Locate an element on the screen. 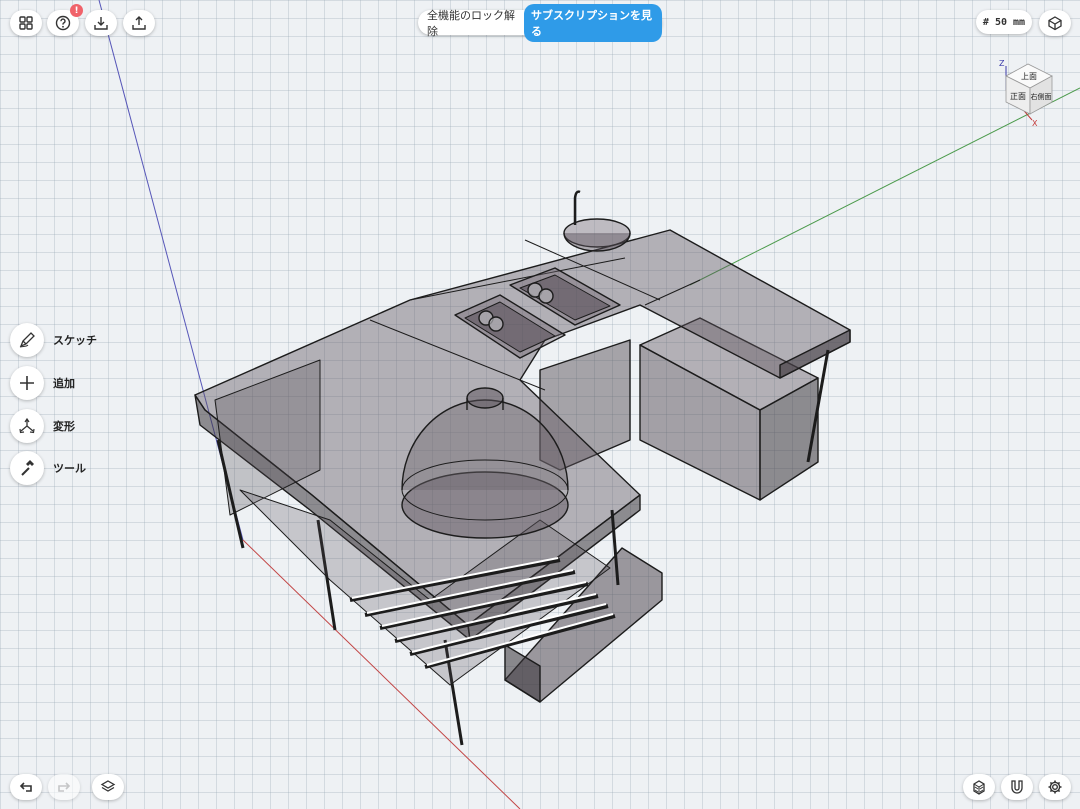  export-button is located at coordinates (139, 23).